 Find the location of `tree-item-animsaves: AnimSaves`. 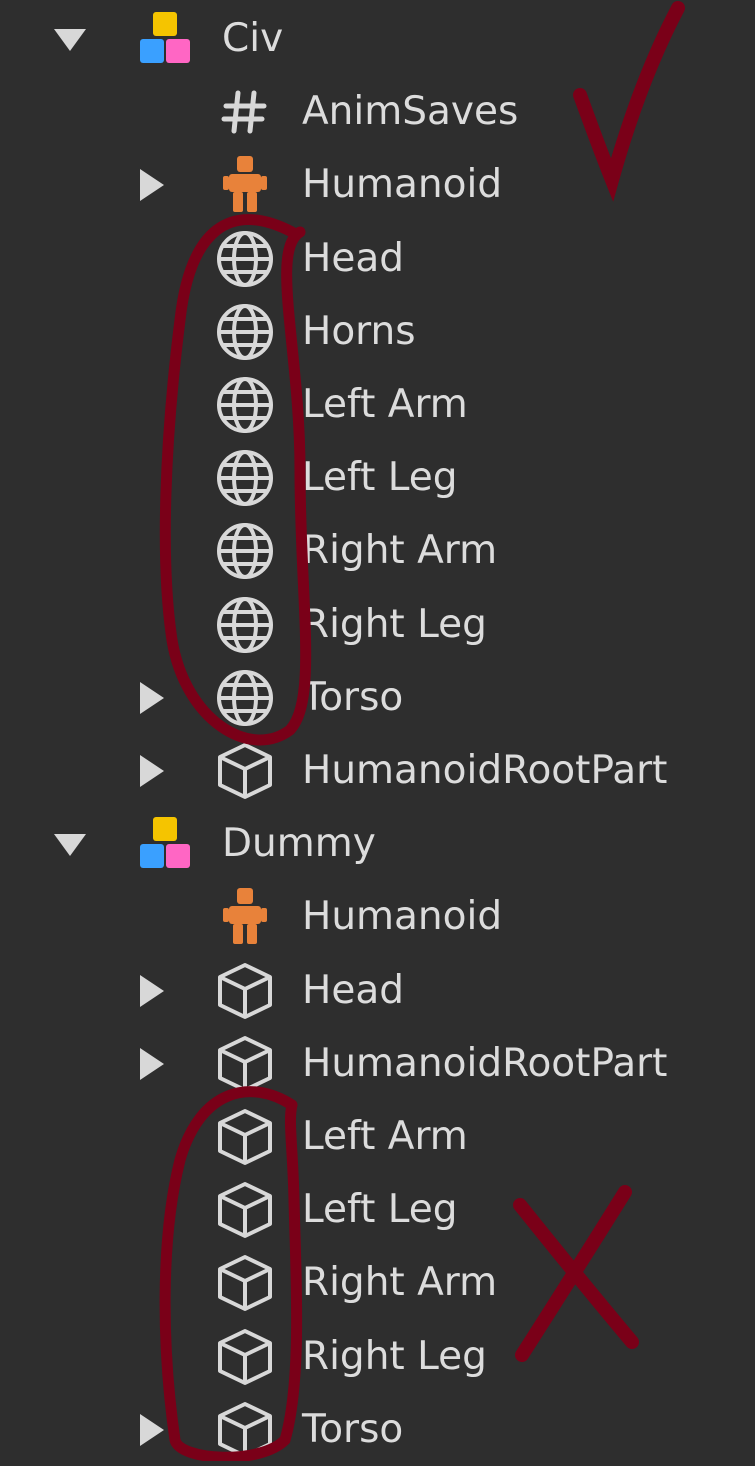

tree-item-animsaves: AnimSaves is located at coordinates (377, 111).